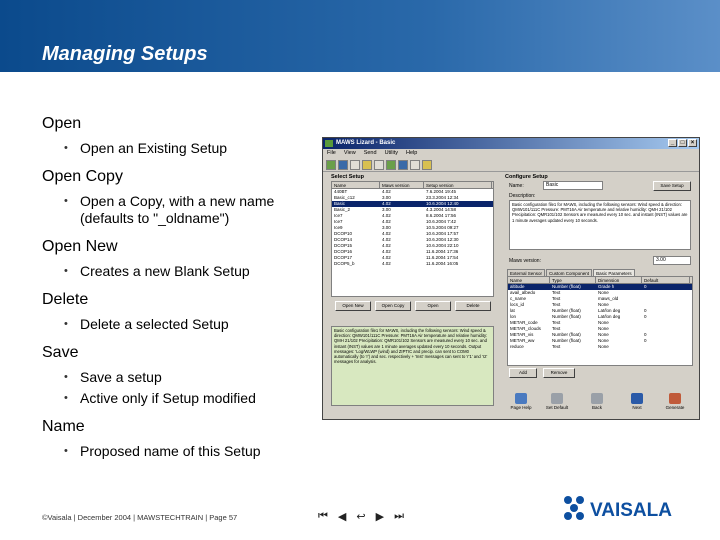 Image resolution: width=720 pixels, height=540 pixels. Describe the element at coordinates (672, 260) in the screenshot. I see `maws-version-select: 3.00` at that location.